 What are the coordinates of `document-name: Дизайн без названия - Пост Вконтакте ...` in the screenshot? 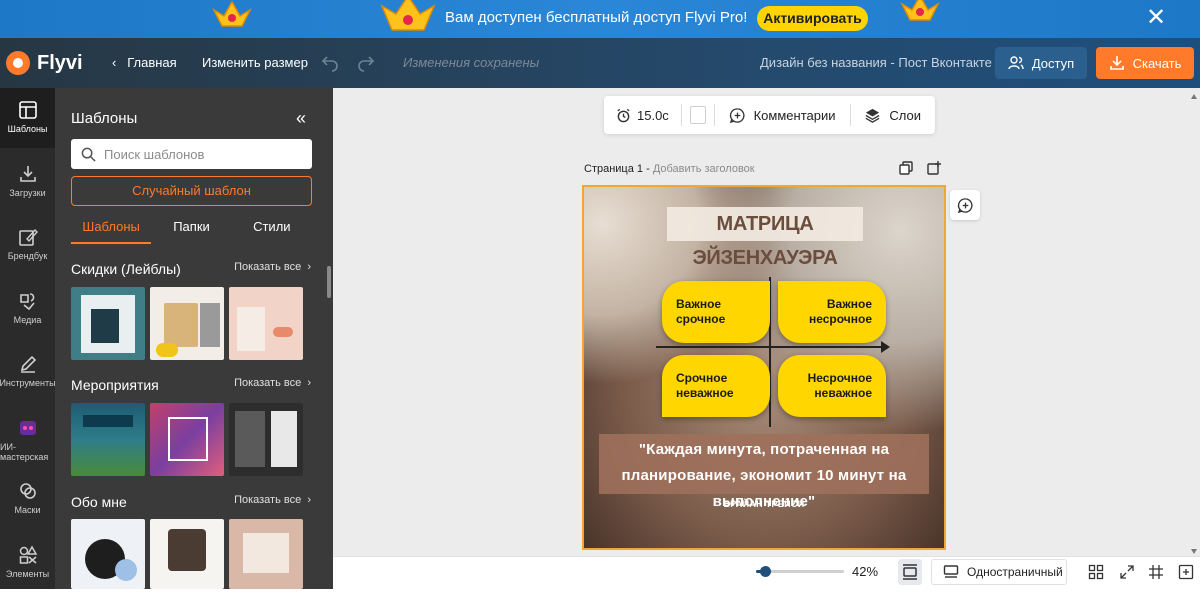 It's located at (883, 62).